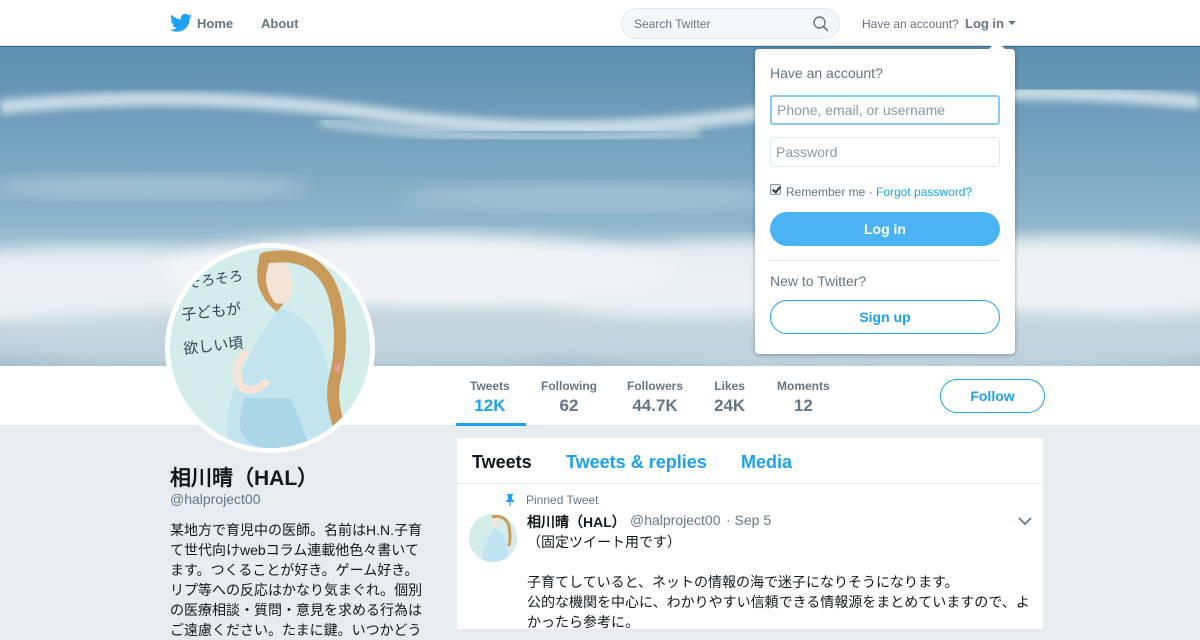 The image size is (1200, 640). I want to click on stat-label: Following, so click(569, 386).